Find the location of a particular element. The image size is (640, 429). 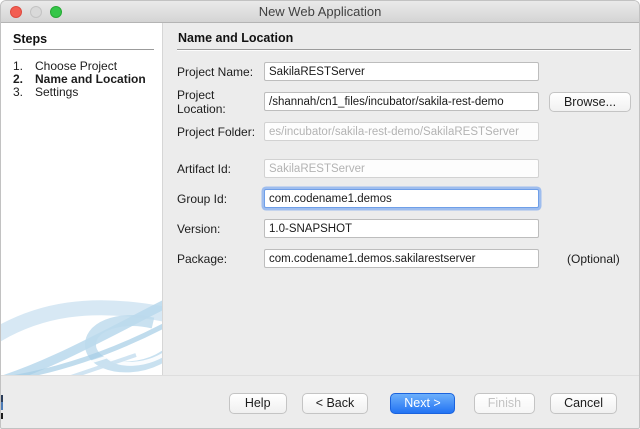

version-label: Version: is located at coordinates (199, 228).